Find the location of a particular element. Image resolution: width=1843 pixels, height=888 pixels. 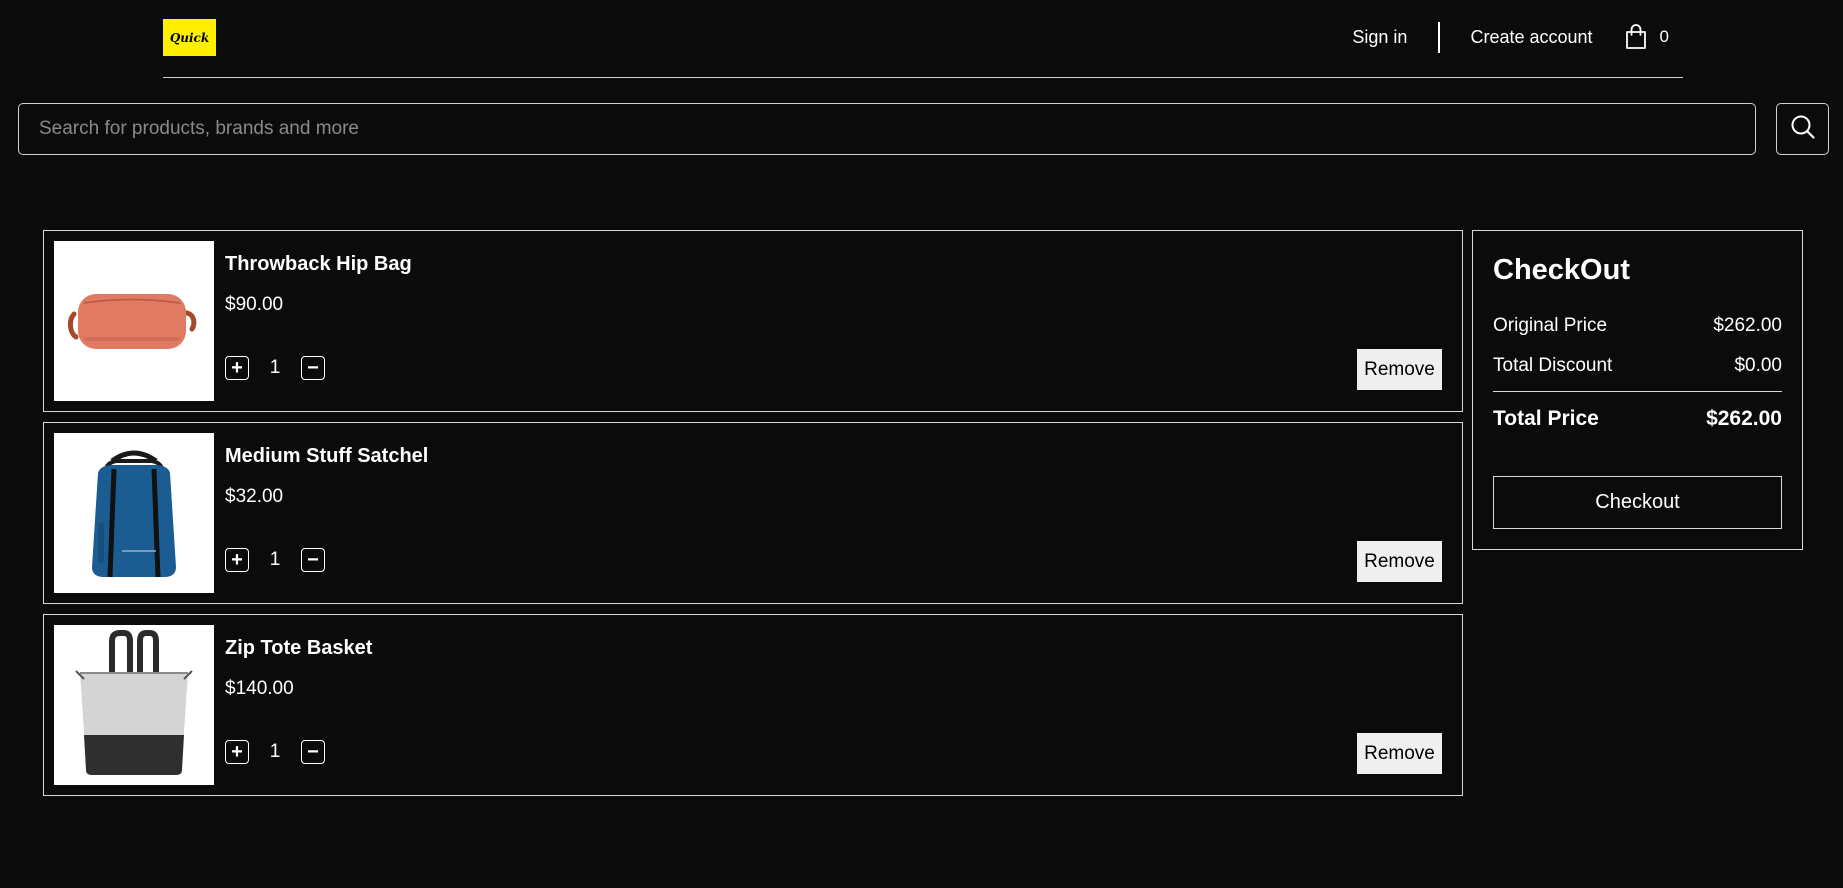

discount-row: Total Discount $0.00 is located at coordinates (1637, 366).